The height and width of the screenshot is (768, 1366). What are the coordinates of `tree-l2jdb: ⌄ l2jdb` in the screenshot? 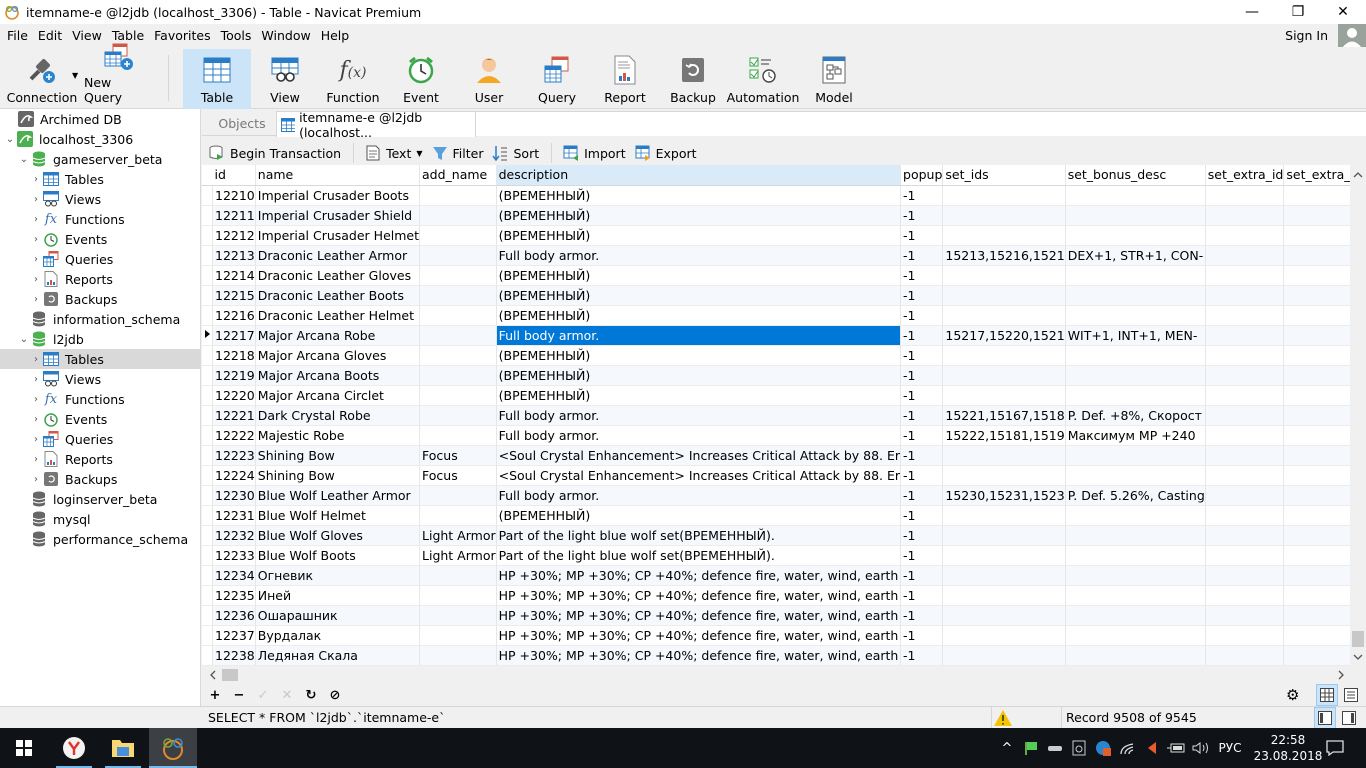 It's located at (100, 339).